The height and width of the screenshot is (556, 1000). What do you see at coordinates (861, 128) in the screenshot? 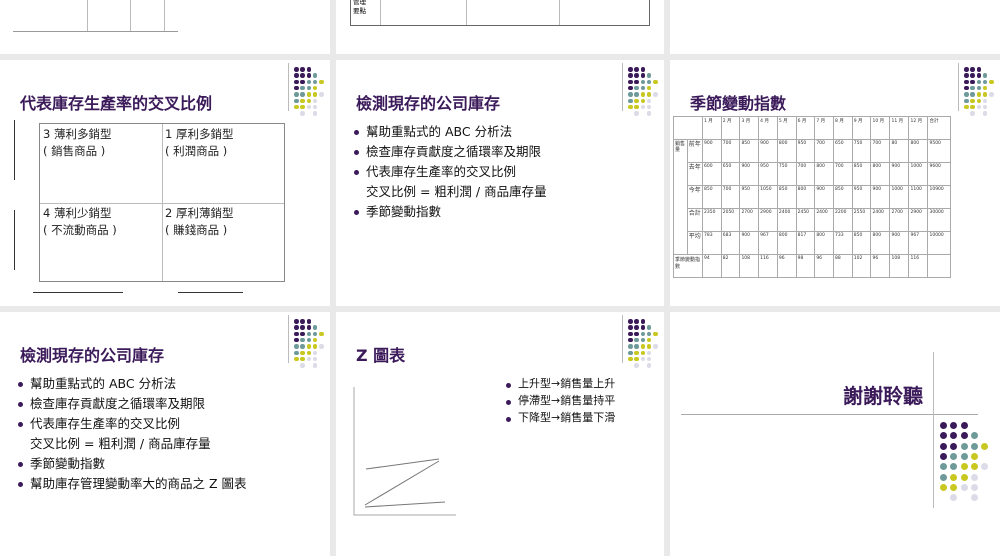
I see `header-cell: 9 月` at bounding box center [861, 128].